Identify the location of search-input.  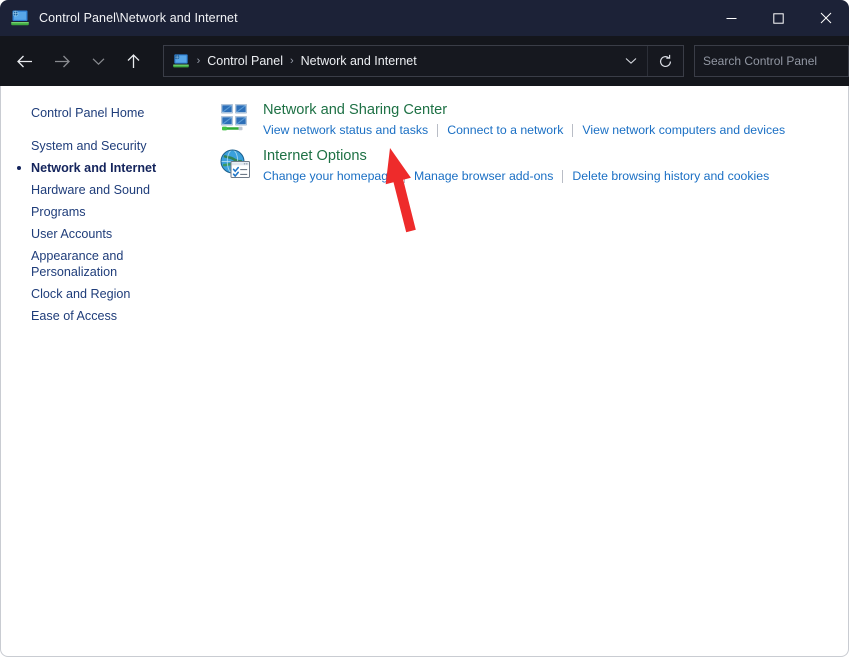
(772, 61).